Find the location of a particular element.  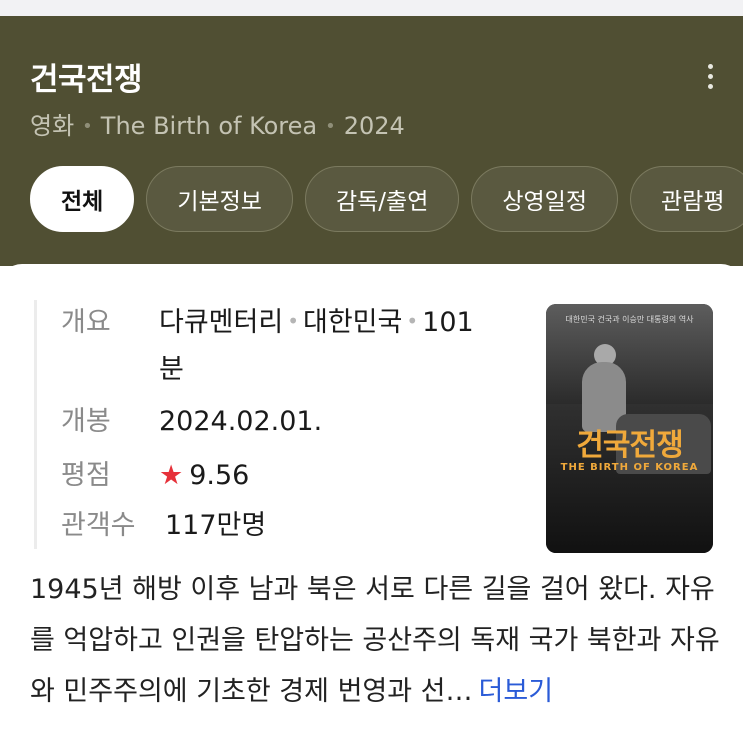

release-row: 개봉 2024.02.01. is located at coordinates (301, 422).